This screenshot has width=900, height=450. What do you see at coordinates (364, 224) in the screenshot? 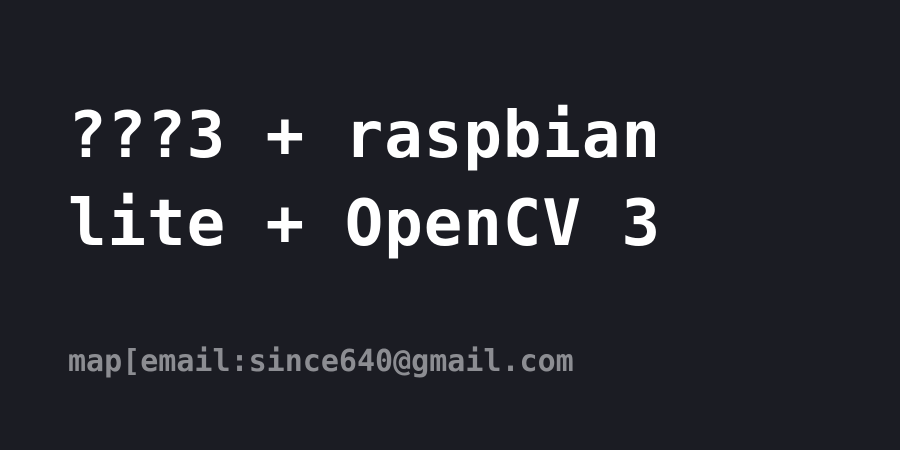
I see `post-title-line-2: lite + OpenCV 3` at bounding box center [364, 224].